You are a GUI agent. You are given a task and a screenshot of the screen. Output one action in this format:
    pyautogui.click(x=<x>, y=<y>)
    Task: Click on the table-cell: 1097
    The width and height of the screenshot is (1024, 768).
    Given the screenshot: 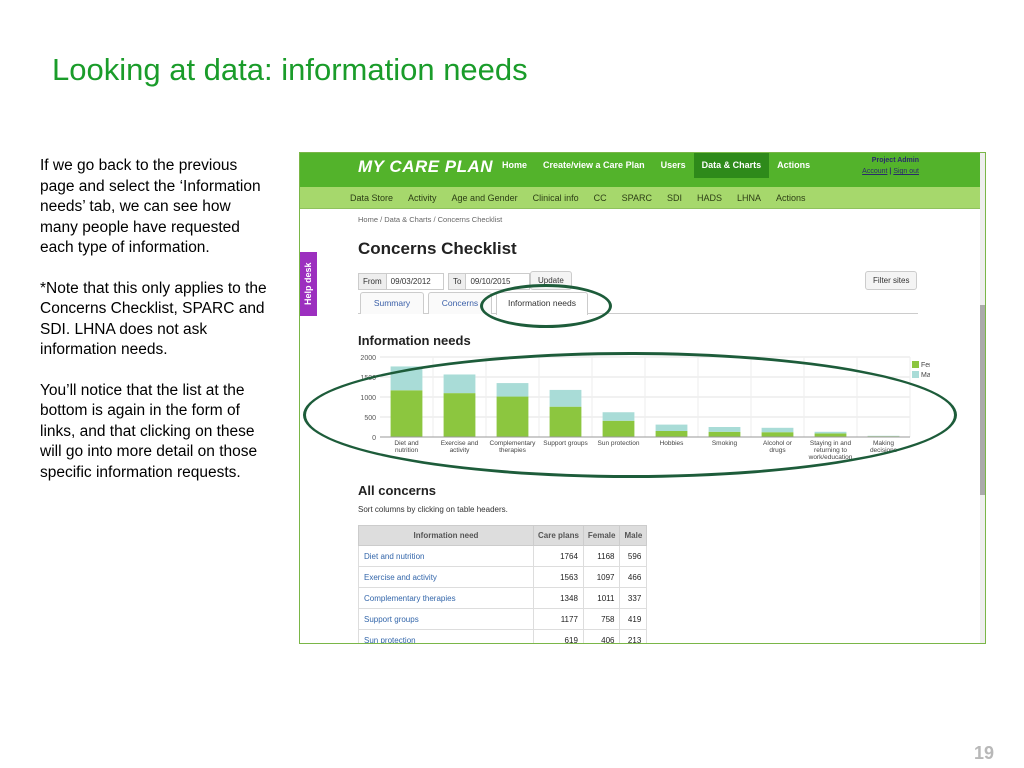 What is the action you would take?
    pyautogui.click(x=601, y=577)
    